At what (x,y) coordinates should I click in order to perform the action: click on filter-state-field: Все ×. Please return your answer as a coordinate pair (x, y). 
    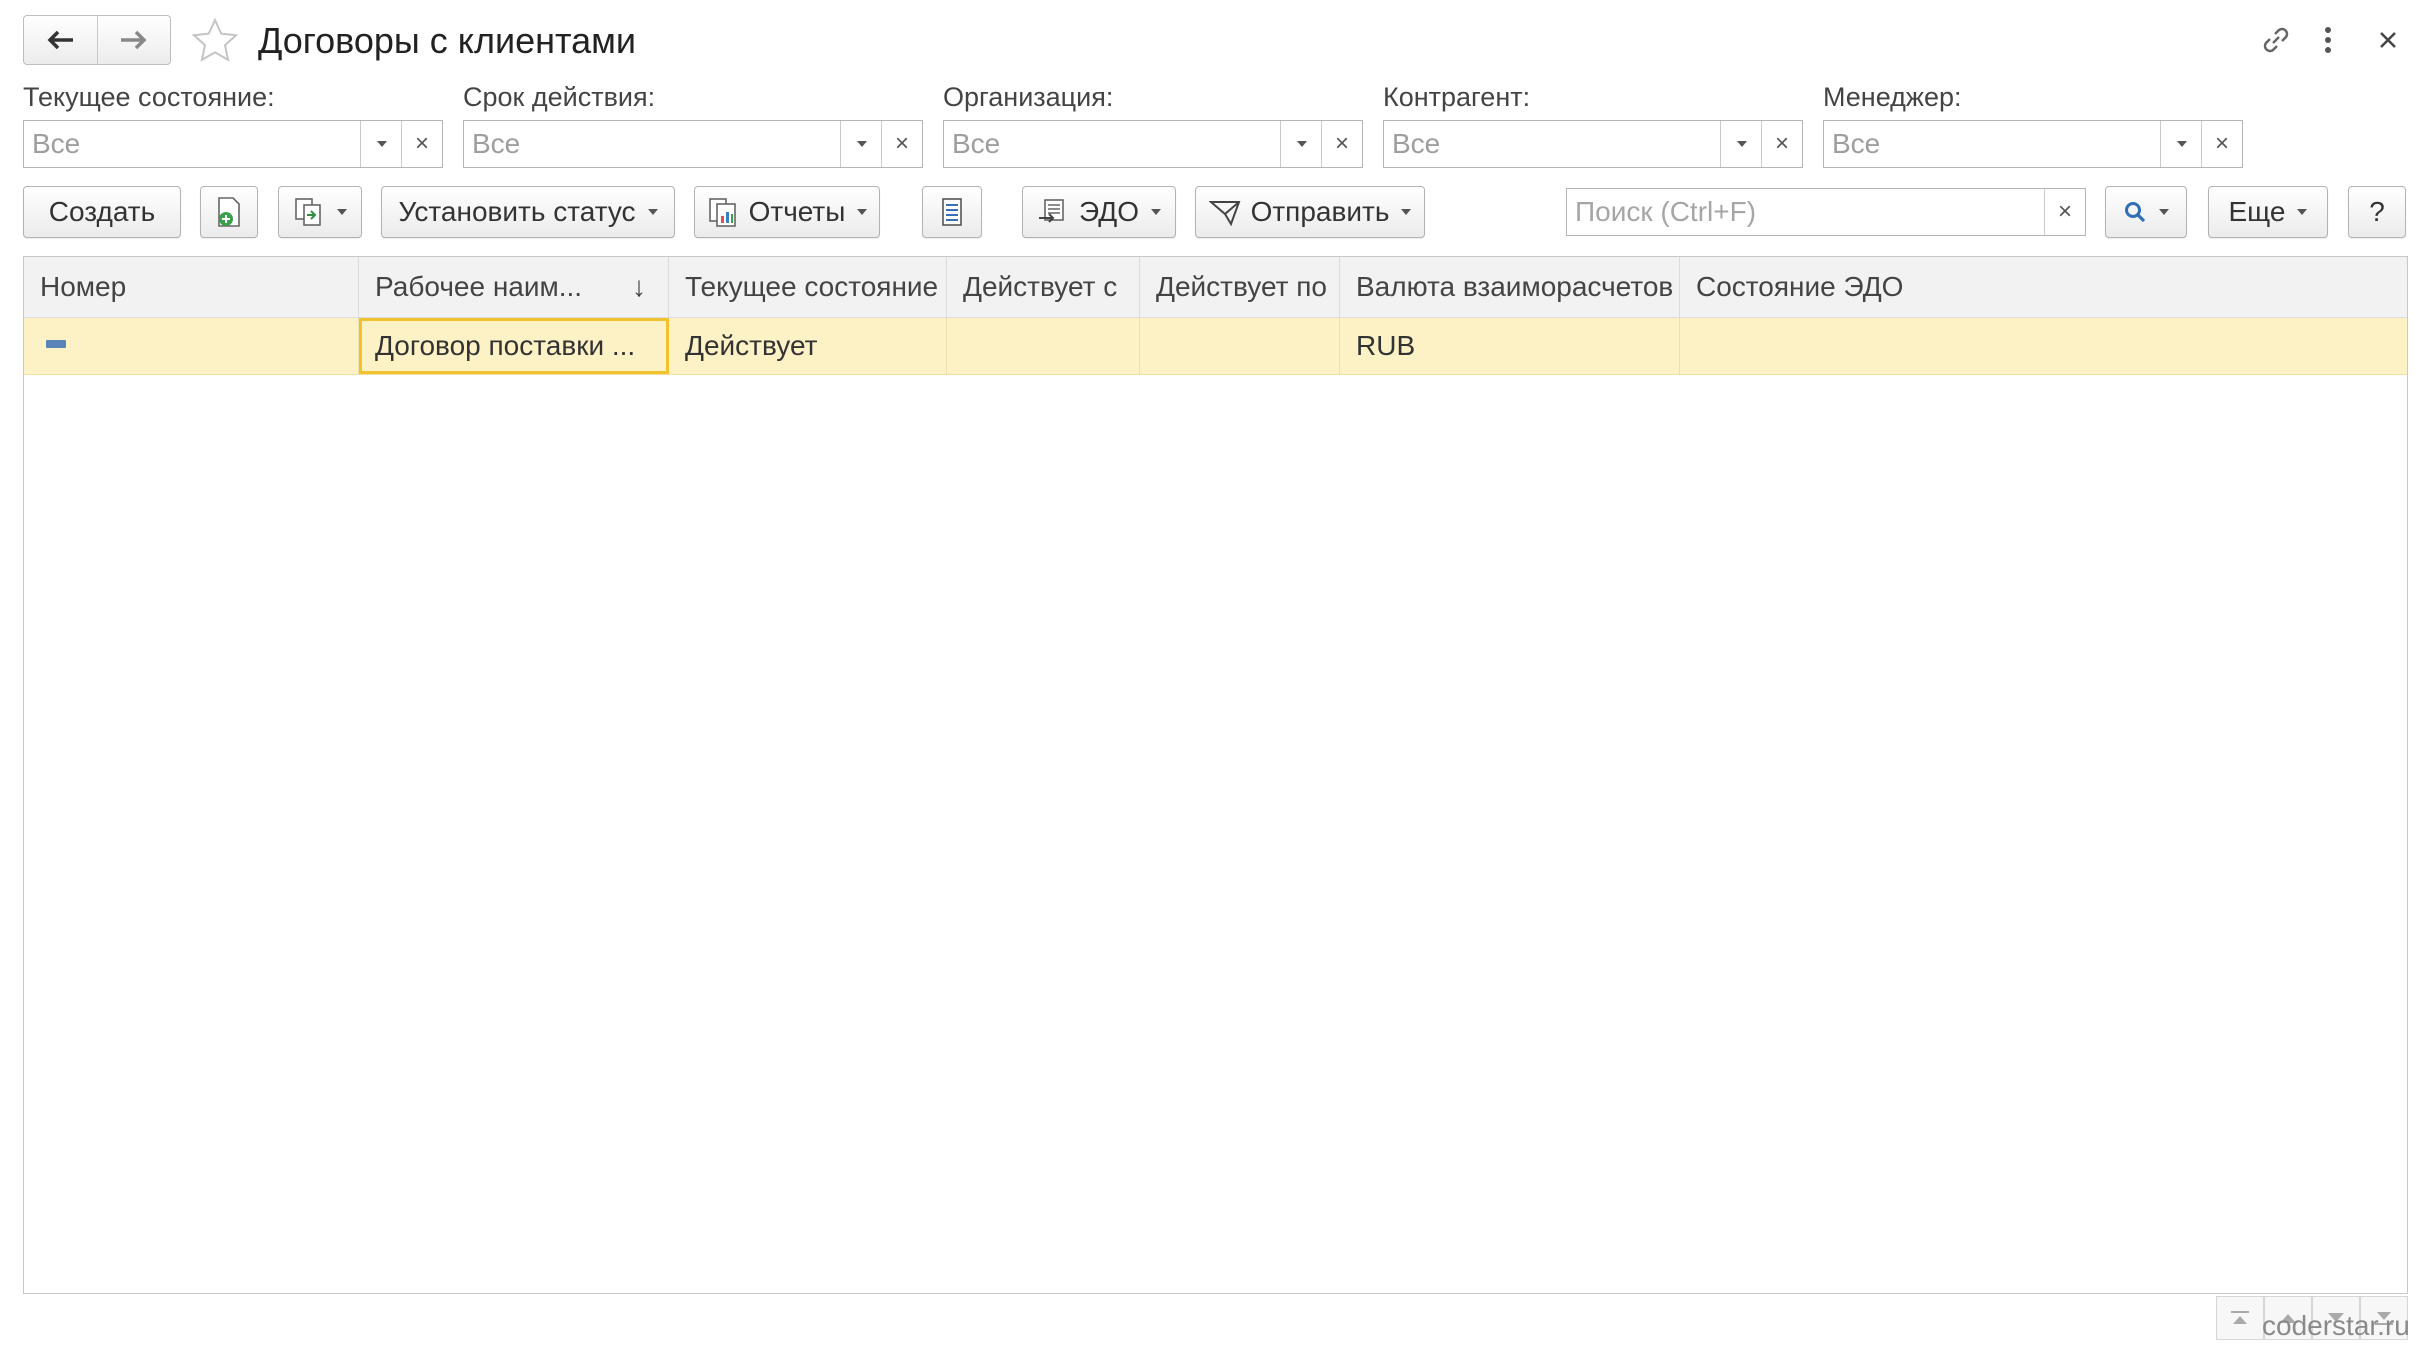
    Looking at the image, I should click on (233, 144).